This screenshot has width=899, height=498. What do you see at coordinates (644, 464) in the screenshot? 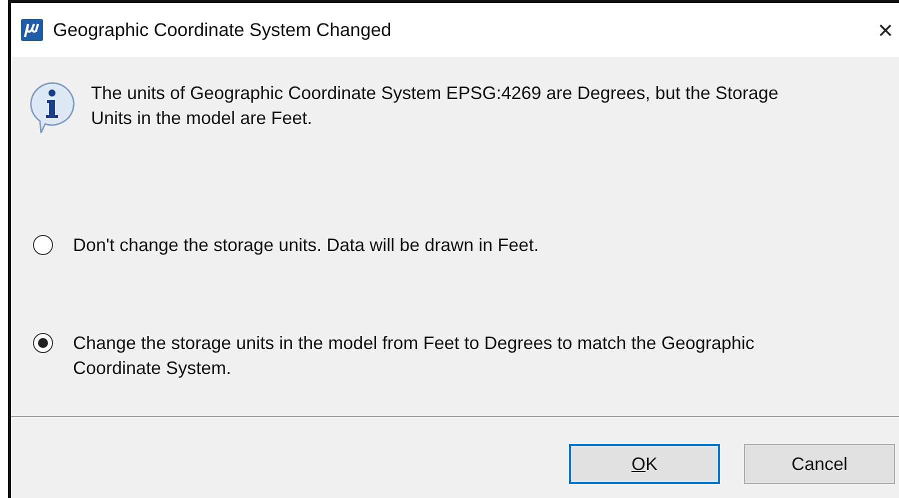
I see `dialog-button: OK` at bounding box center [644, 464].